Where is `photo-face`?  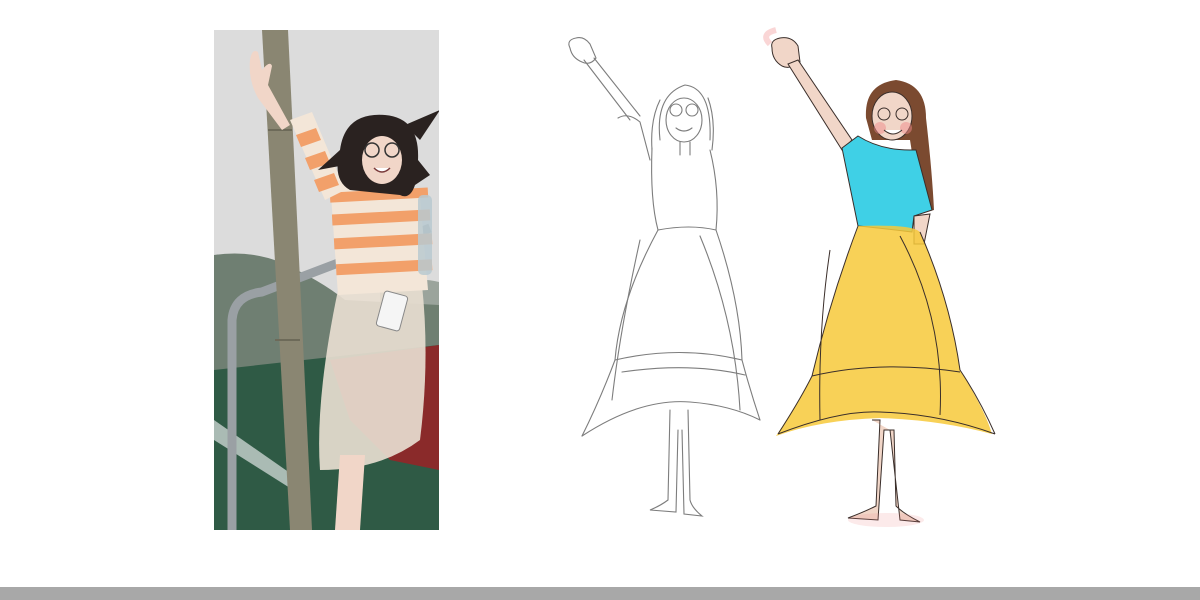
photo-face is located at coordinates (382, 160).